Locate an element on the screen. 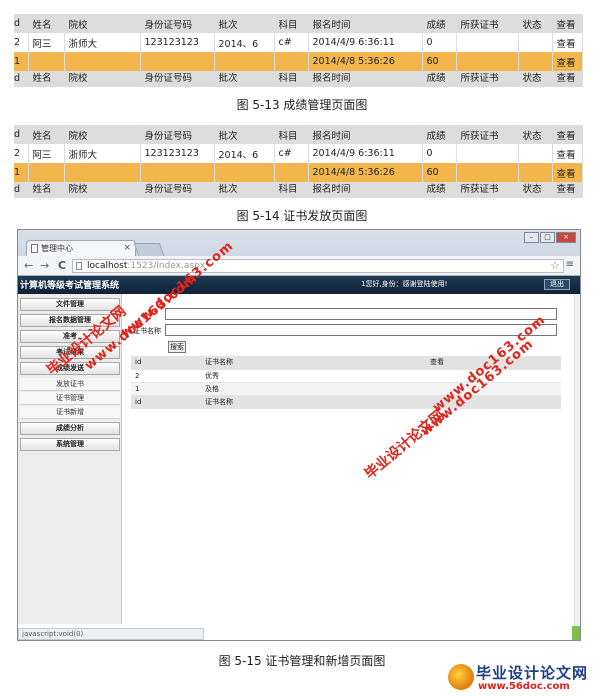 This screenshot has width=604, height=696. address-bar: localhost:1523/index.aspx is located at coordinates (318, 266).